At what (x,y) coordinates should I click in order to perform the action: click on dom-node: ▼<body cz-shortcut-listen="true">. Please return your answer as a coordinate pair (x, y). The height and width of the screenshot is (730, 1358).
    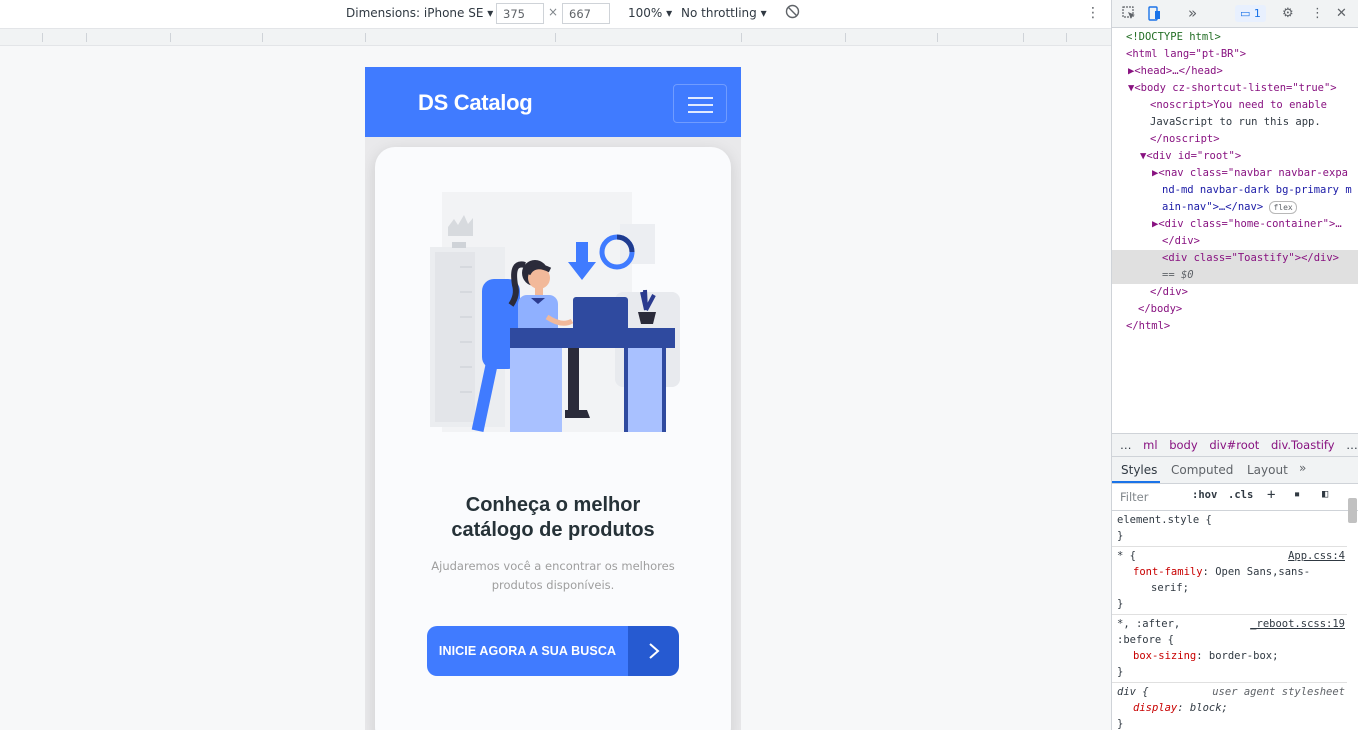
    Looking at the image, I should click on (1235, 88).